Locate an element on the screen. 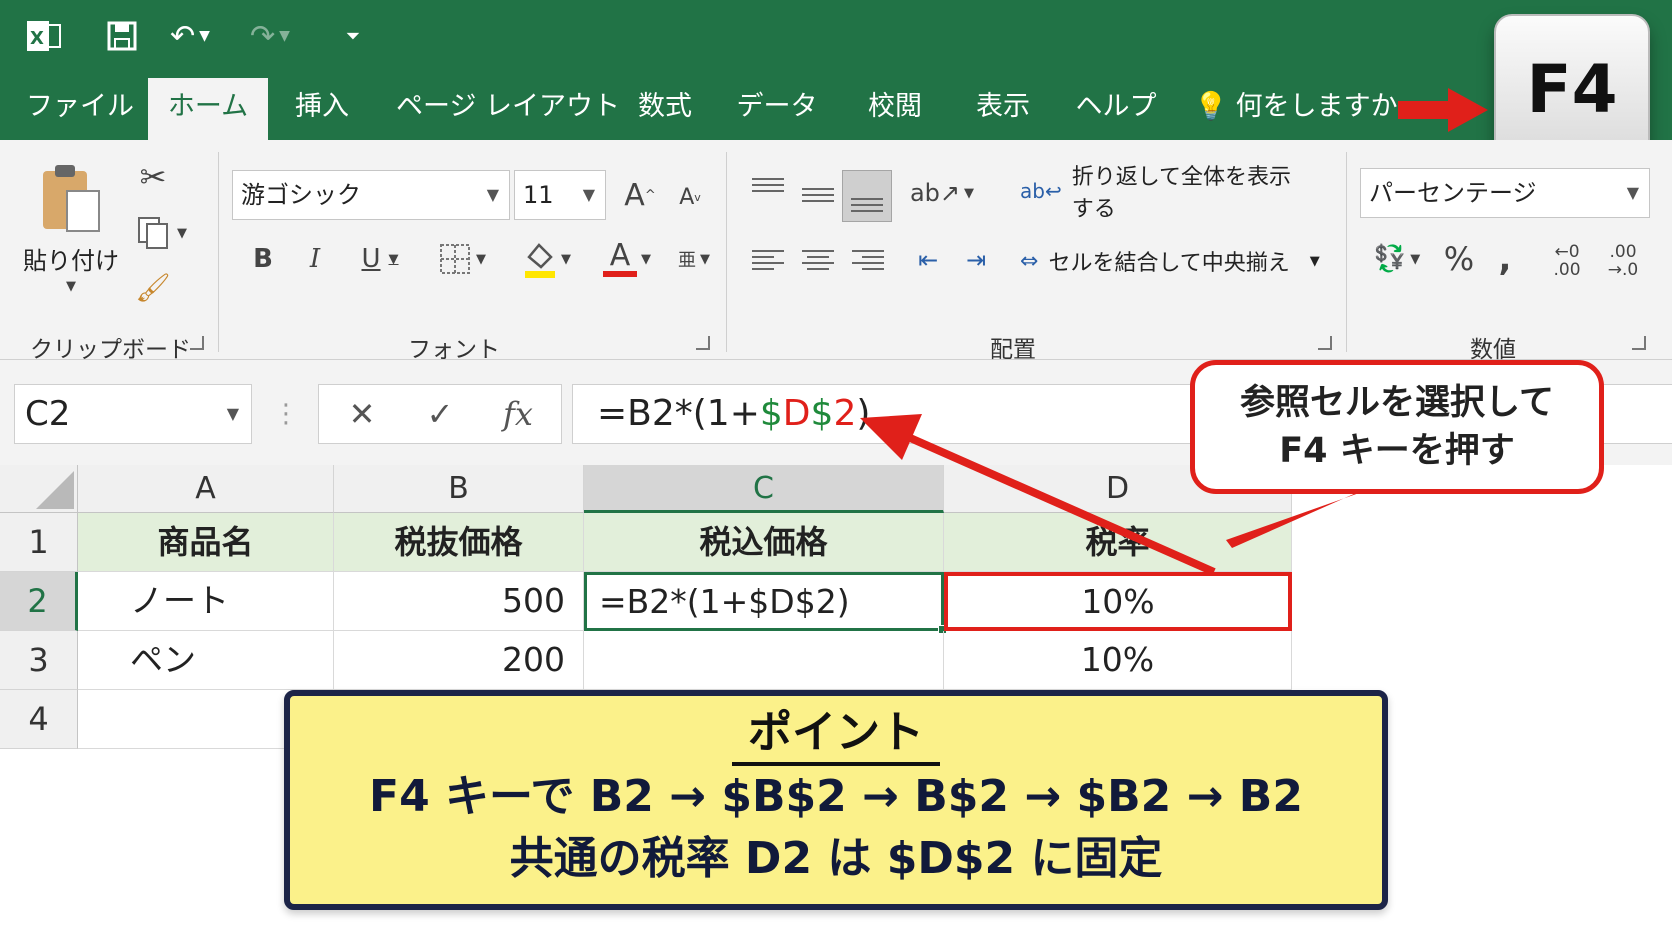  row-header-3: 3 is located at coordinates (39, 660).